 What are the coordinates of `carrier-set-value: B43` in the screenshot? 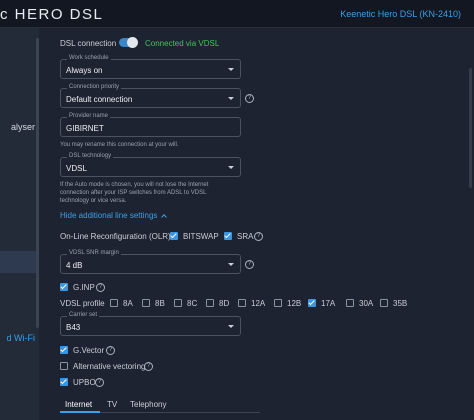 It's located at (73, 327).